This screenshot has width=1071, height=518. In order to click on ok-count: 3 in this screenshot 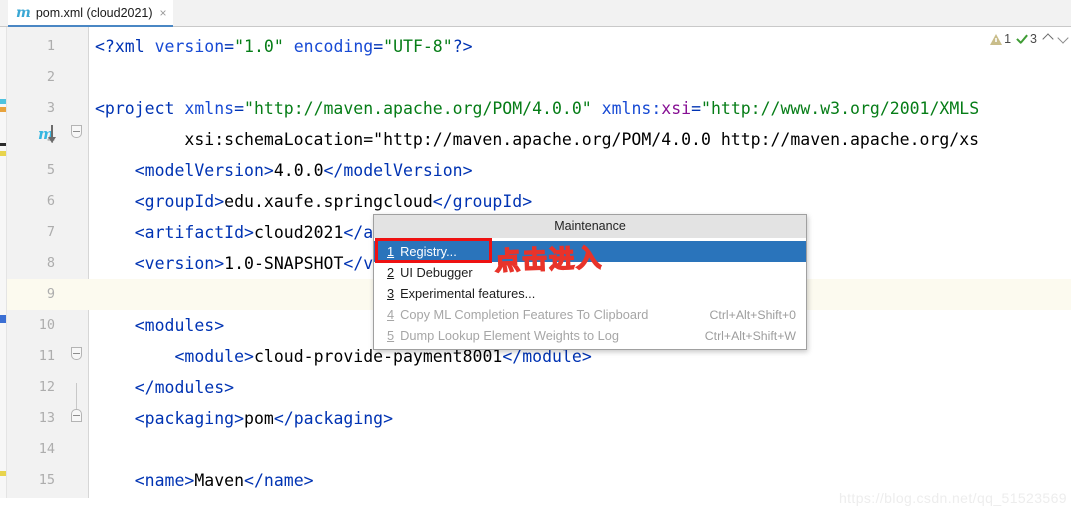, I will do `click(1033, 39)`.